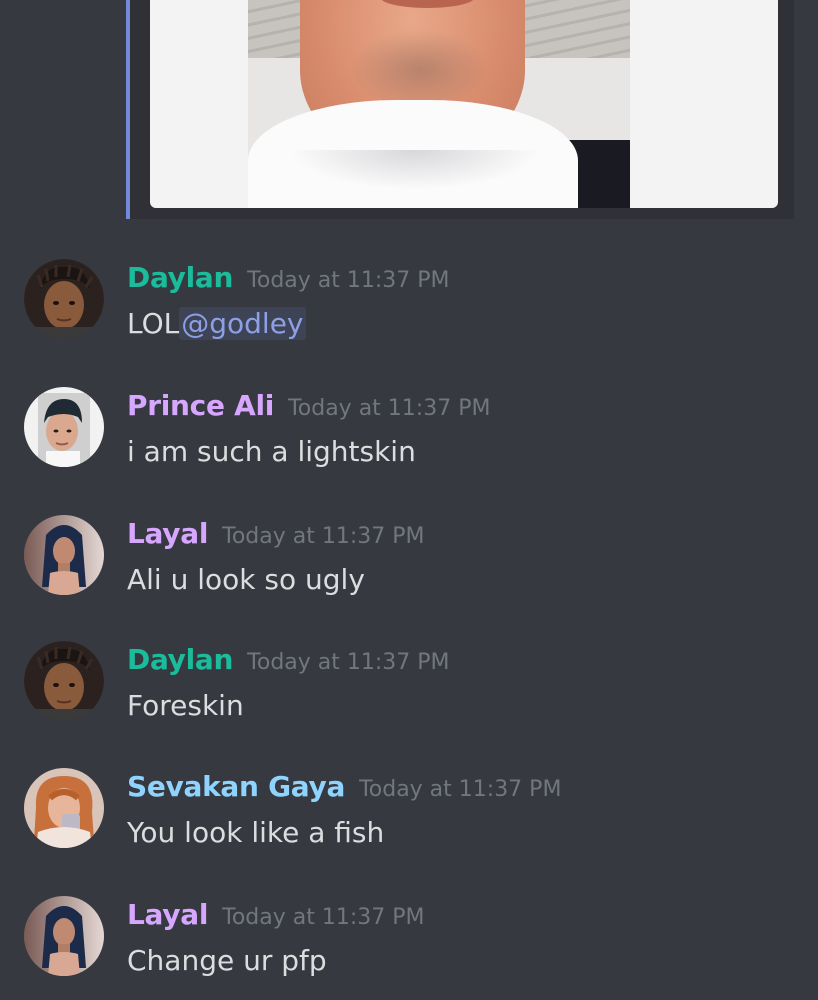  I want to click on message-content: Change ur pfp, so click(227, 960).